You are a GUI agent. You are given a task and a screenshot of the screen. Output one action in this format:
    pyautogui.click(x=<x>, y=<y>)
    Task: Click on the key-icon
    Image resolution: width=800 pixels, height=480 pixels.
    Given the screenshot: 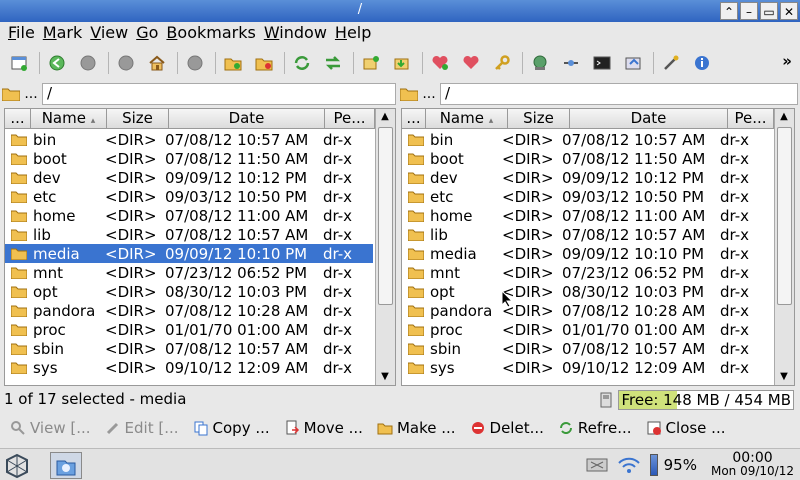 What is the action you would take?
    pyautogui.click(x=502, y=63)
    